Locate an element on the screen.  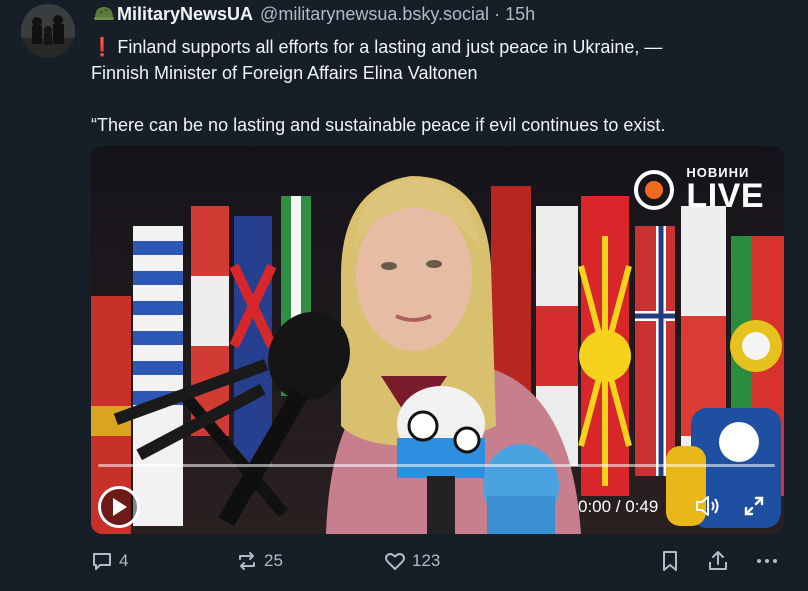
display-name: MilitaryNewsUA is located at coordinates (185, 14).